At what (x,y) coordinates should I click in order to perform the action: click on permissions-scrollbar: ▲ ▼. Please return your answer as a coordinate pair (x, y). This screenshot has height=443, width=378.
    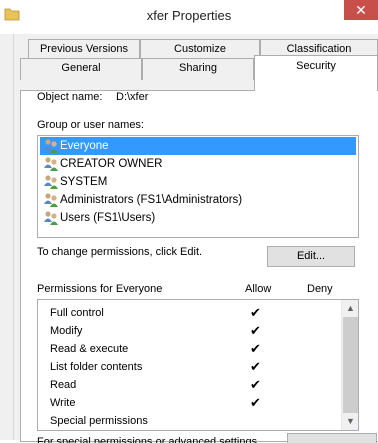
    Looking at the image, I should click on (349, 365).